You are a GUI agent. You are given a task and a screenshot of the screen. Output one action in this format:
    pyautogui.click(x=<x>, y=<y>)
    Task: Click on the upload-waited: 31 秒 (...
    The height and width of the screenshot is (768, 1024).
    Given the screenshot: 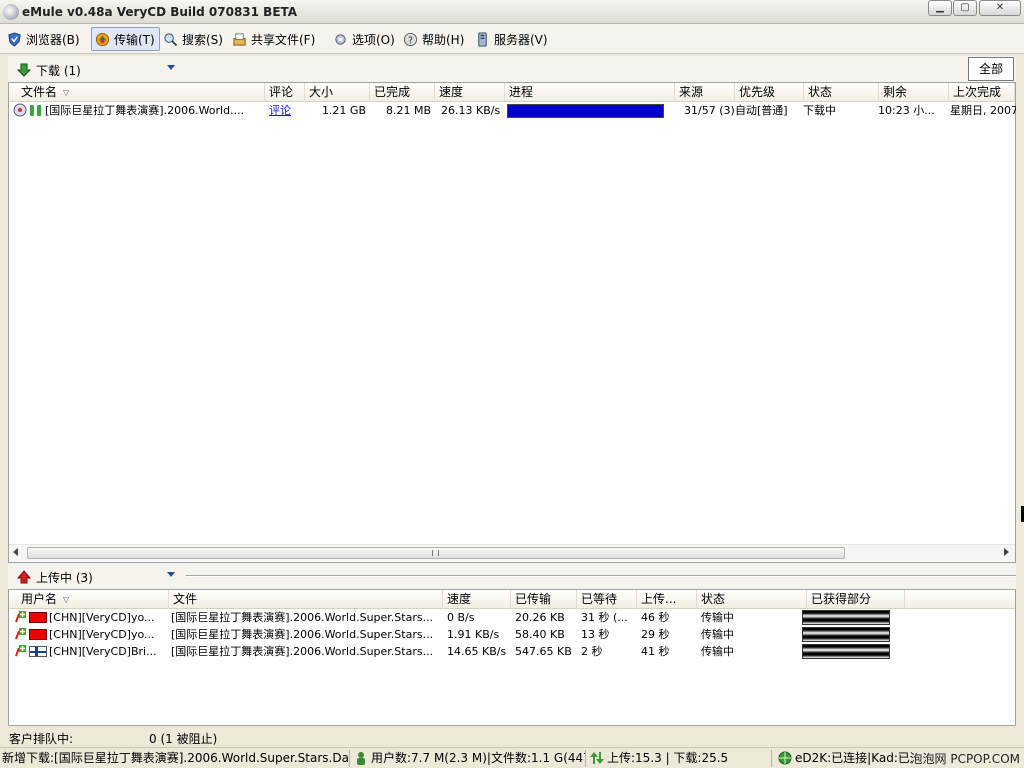 What is the action you would take?
    pyautogui.click(x=604, y=617)
    